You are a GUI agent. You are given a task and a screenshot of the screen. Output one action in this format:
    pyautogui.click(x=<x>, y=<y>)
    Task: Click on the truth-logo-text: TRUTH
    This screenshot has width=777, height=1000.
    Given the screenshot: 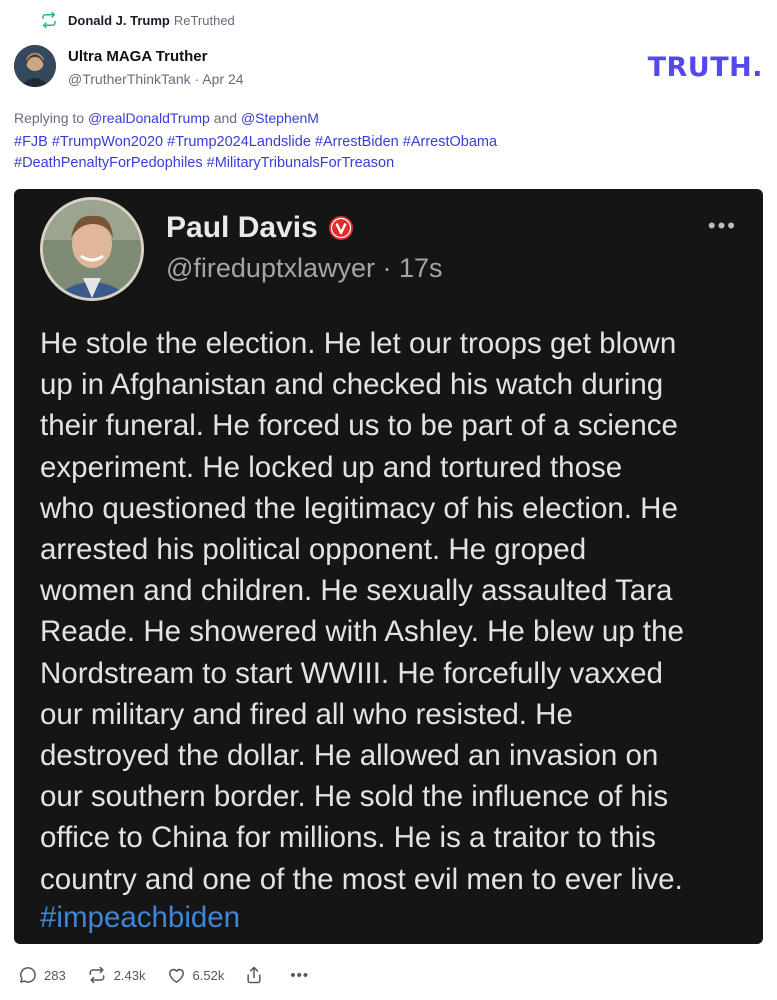 What is the action you would take?
    pyautogui.click(x=700, y=67)
    